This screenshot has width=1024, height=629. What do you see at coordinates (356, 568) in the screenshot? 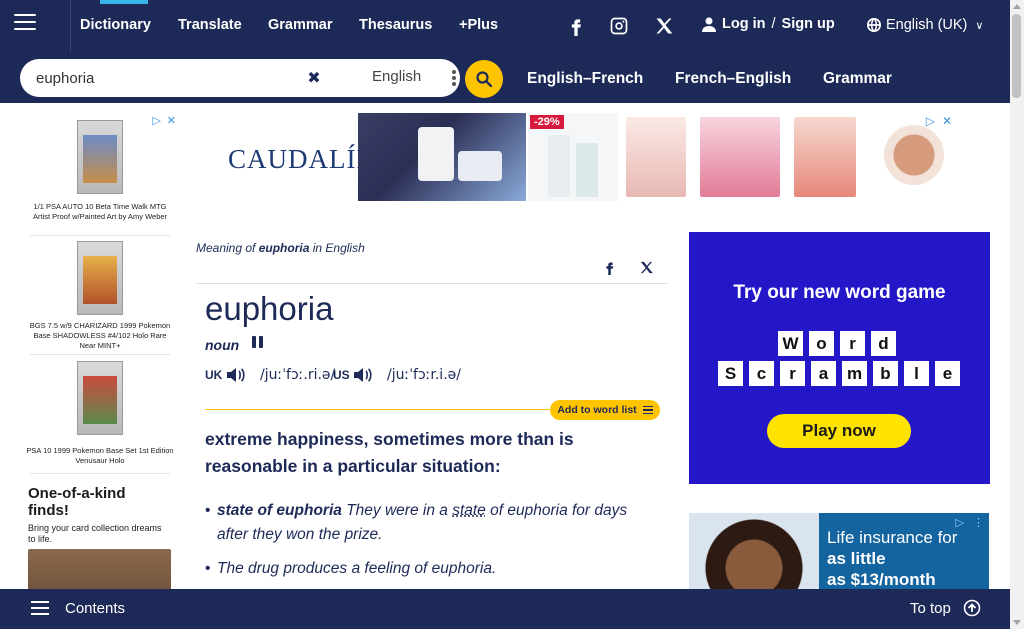
I see `example-text: a` at bounding box center [356, 568].